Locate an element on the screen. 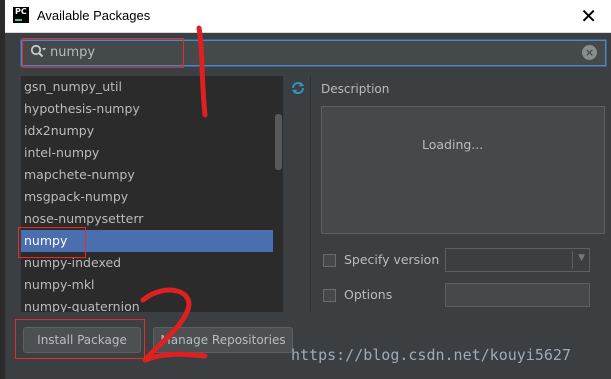 The height and width of the screenshot is (379, 611). panel-divider is located at coordinates (310, 194).